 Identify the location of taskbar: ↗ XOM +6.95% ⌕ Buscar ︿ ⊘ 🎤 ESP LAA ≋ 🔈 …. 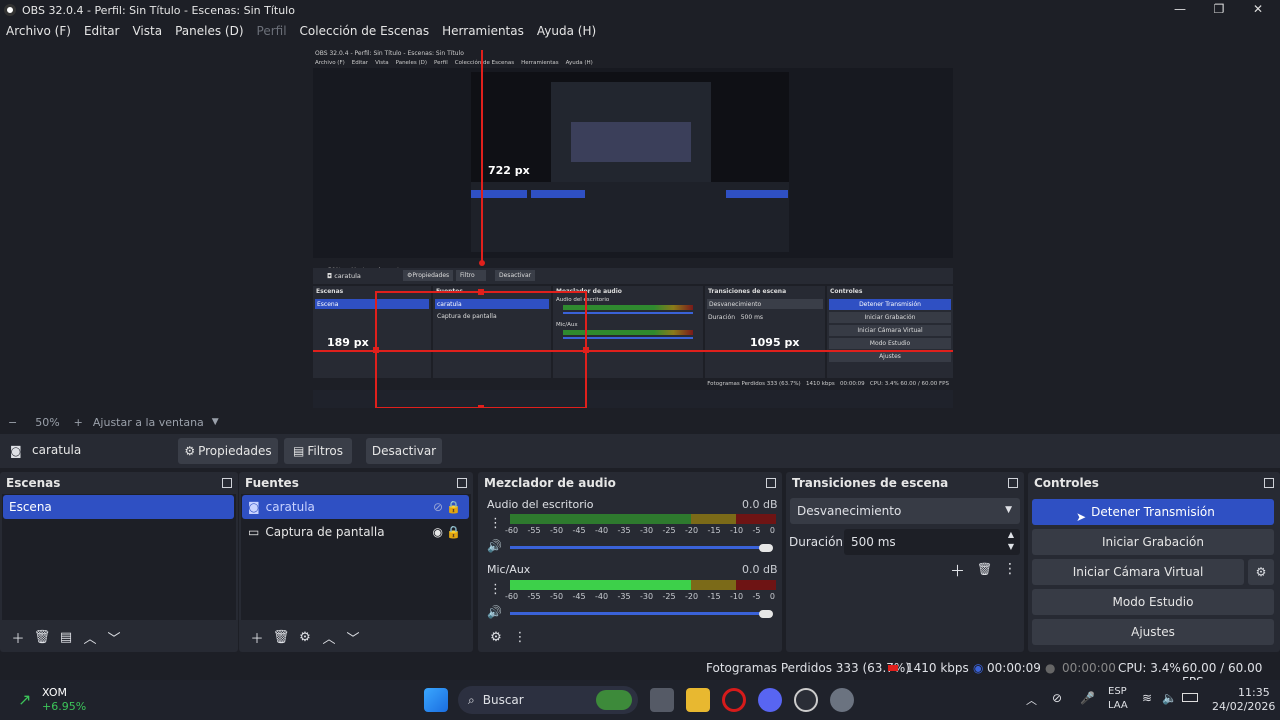
(640, 700).